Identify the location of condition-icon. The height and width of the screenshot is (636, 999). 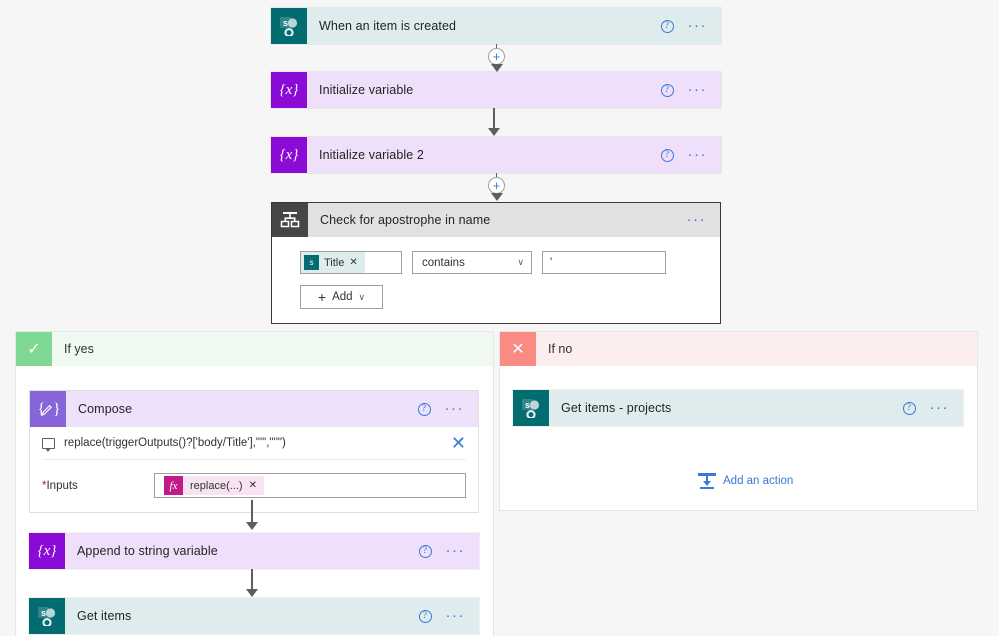
(290, 220).